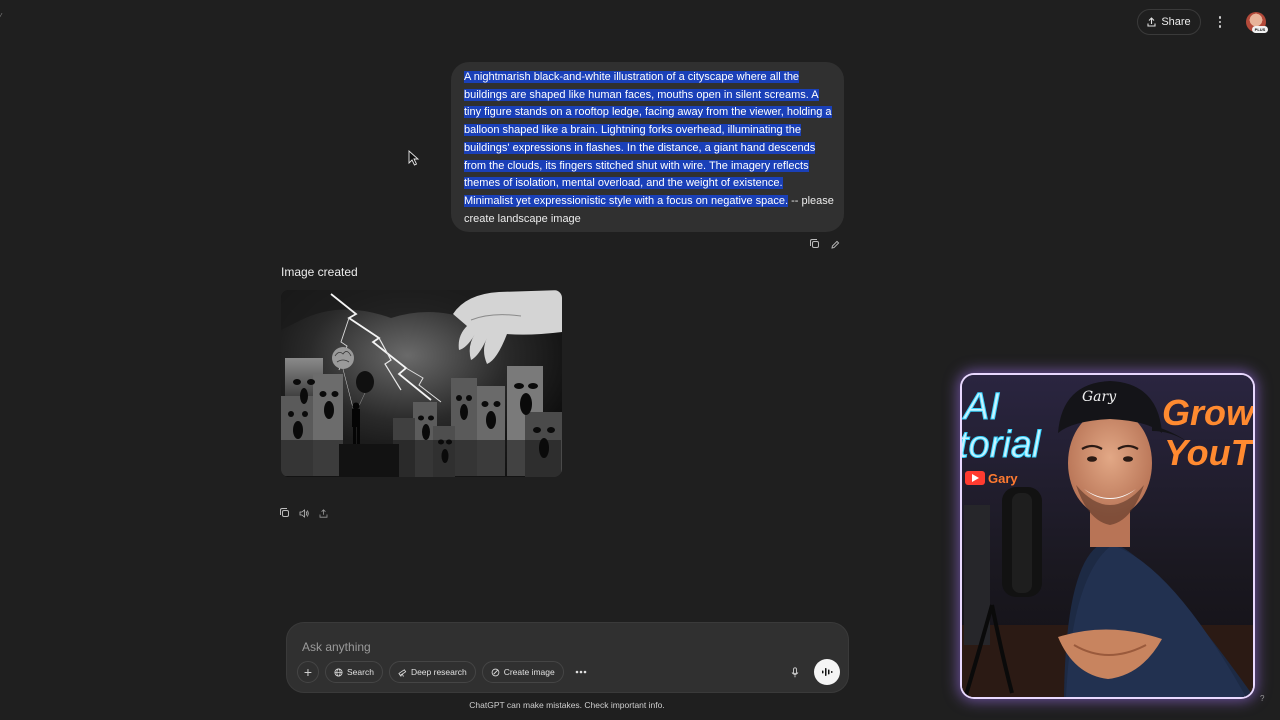 The width and height of the screenshot is (1280, 720). I want to click on deep-research-button: Deep research, so click(432, 672).